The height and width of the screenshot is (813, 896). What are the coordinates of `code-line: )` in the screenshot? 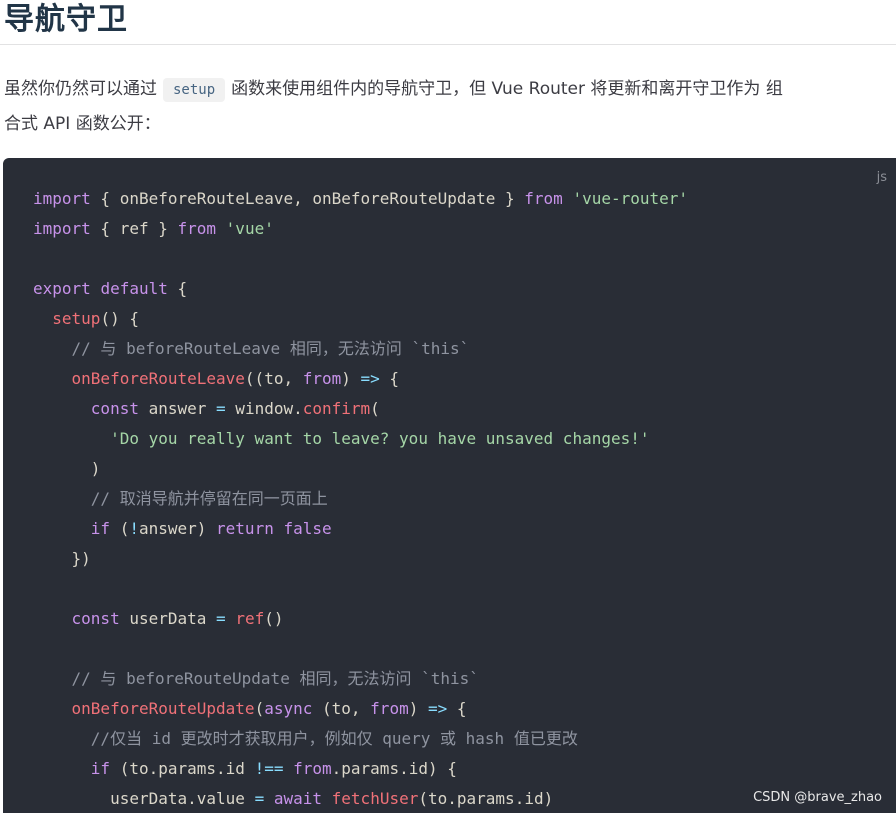 It's located at (67, 468).